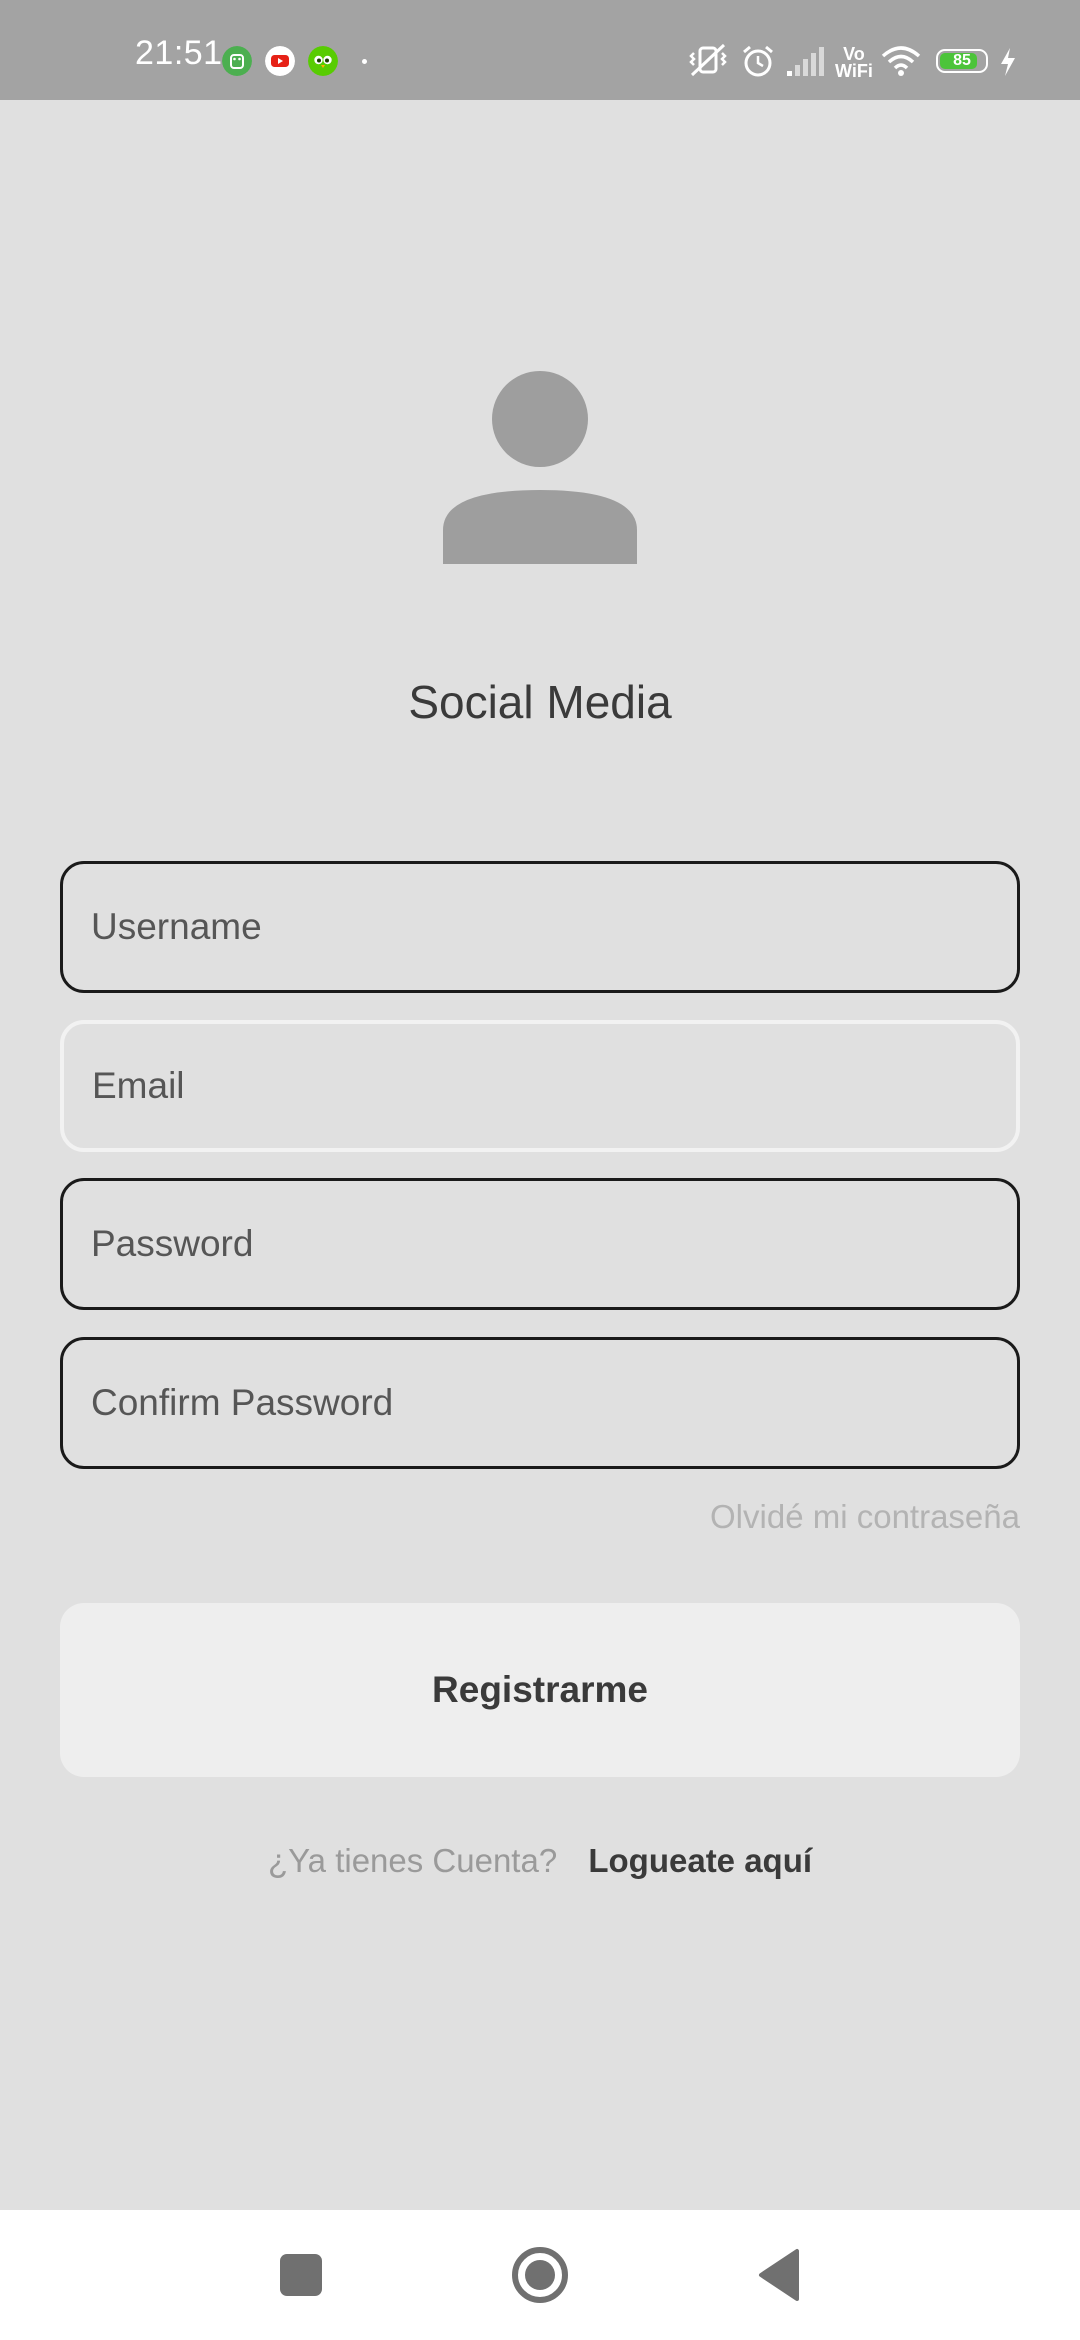  What do you see at coordinates (540, 50) in the screenshot?
I see `status-bar: 21:51 Vo WiFi 85` at bounding box center [540, 50].